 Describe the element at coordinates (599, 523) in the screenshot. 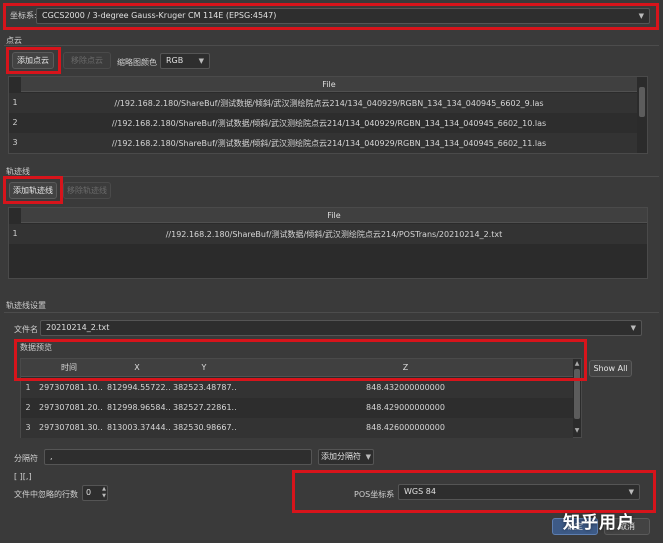

I see `watermark-text: 知乎用户` at that location.